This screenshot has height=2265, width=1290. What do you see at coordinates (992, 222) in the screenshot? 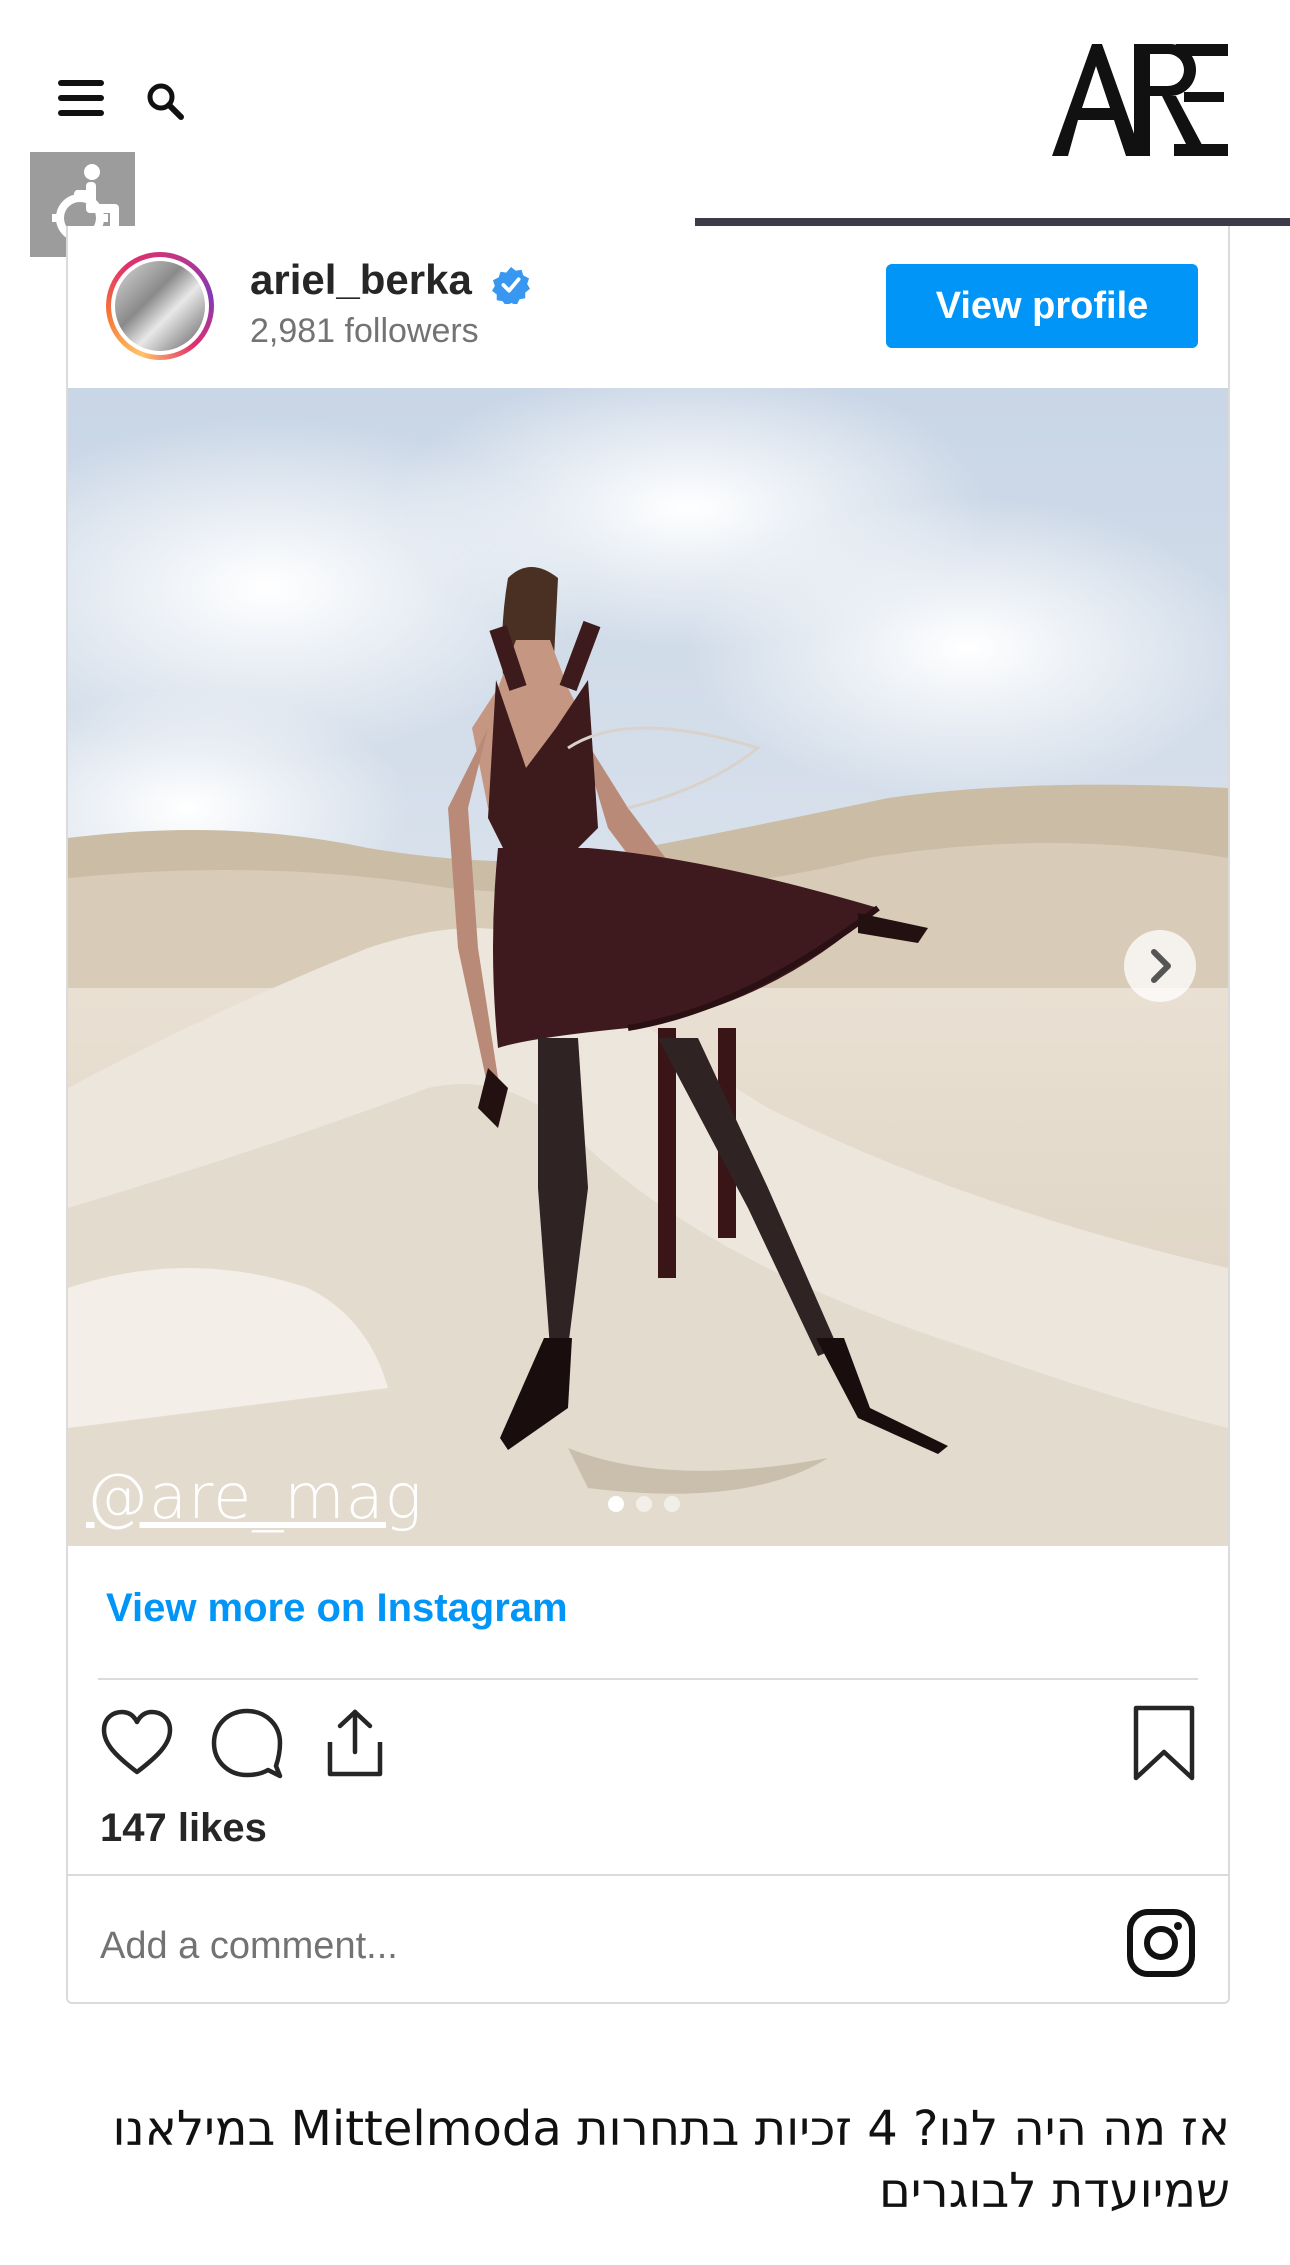
I see `header-divider` at bounding box center [992, 222].